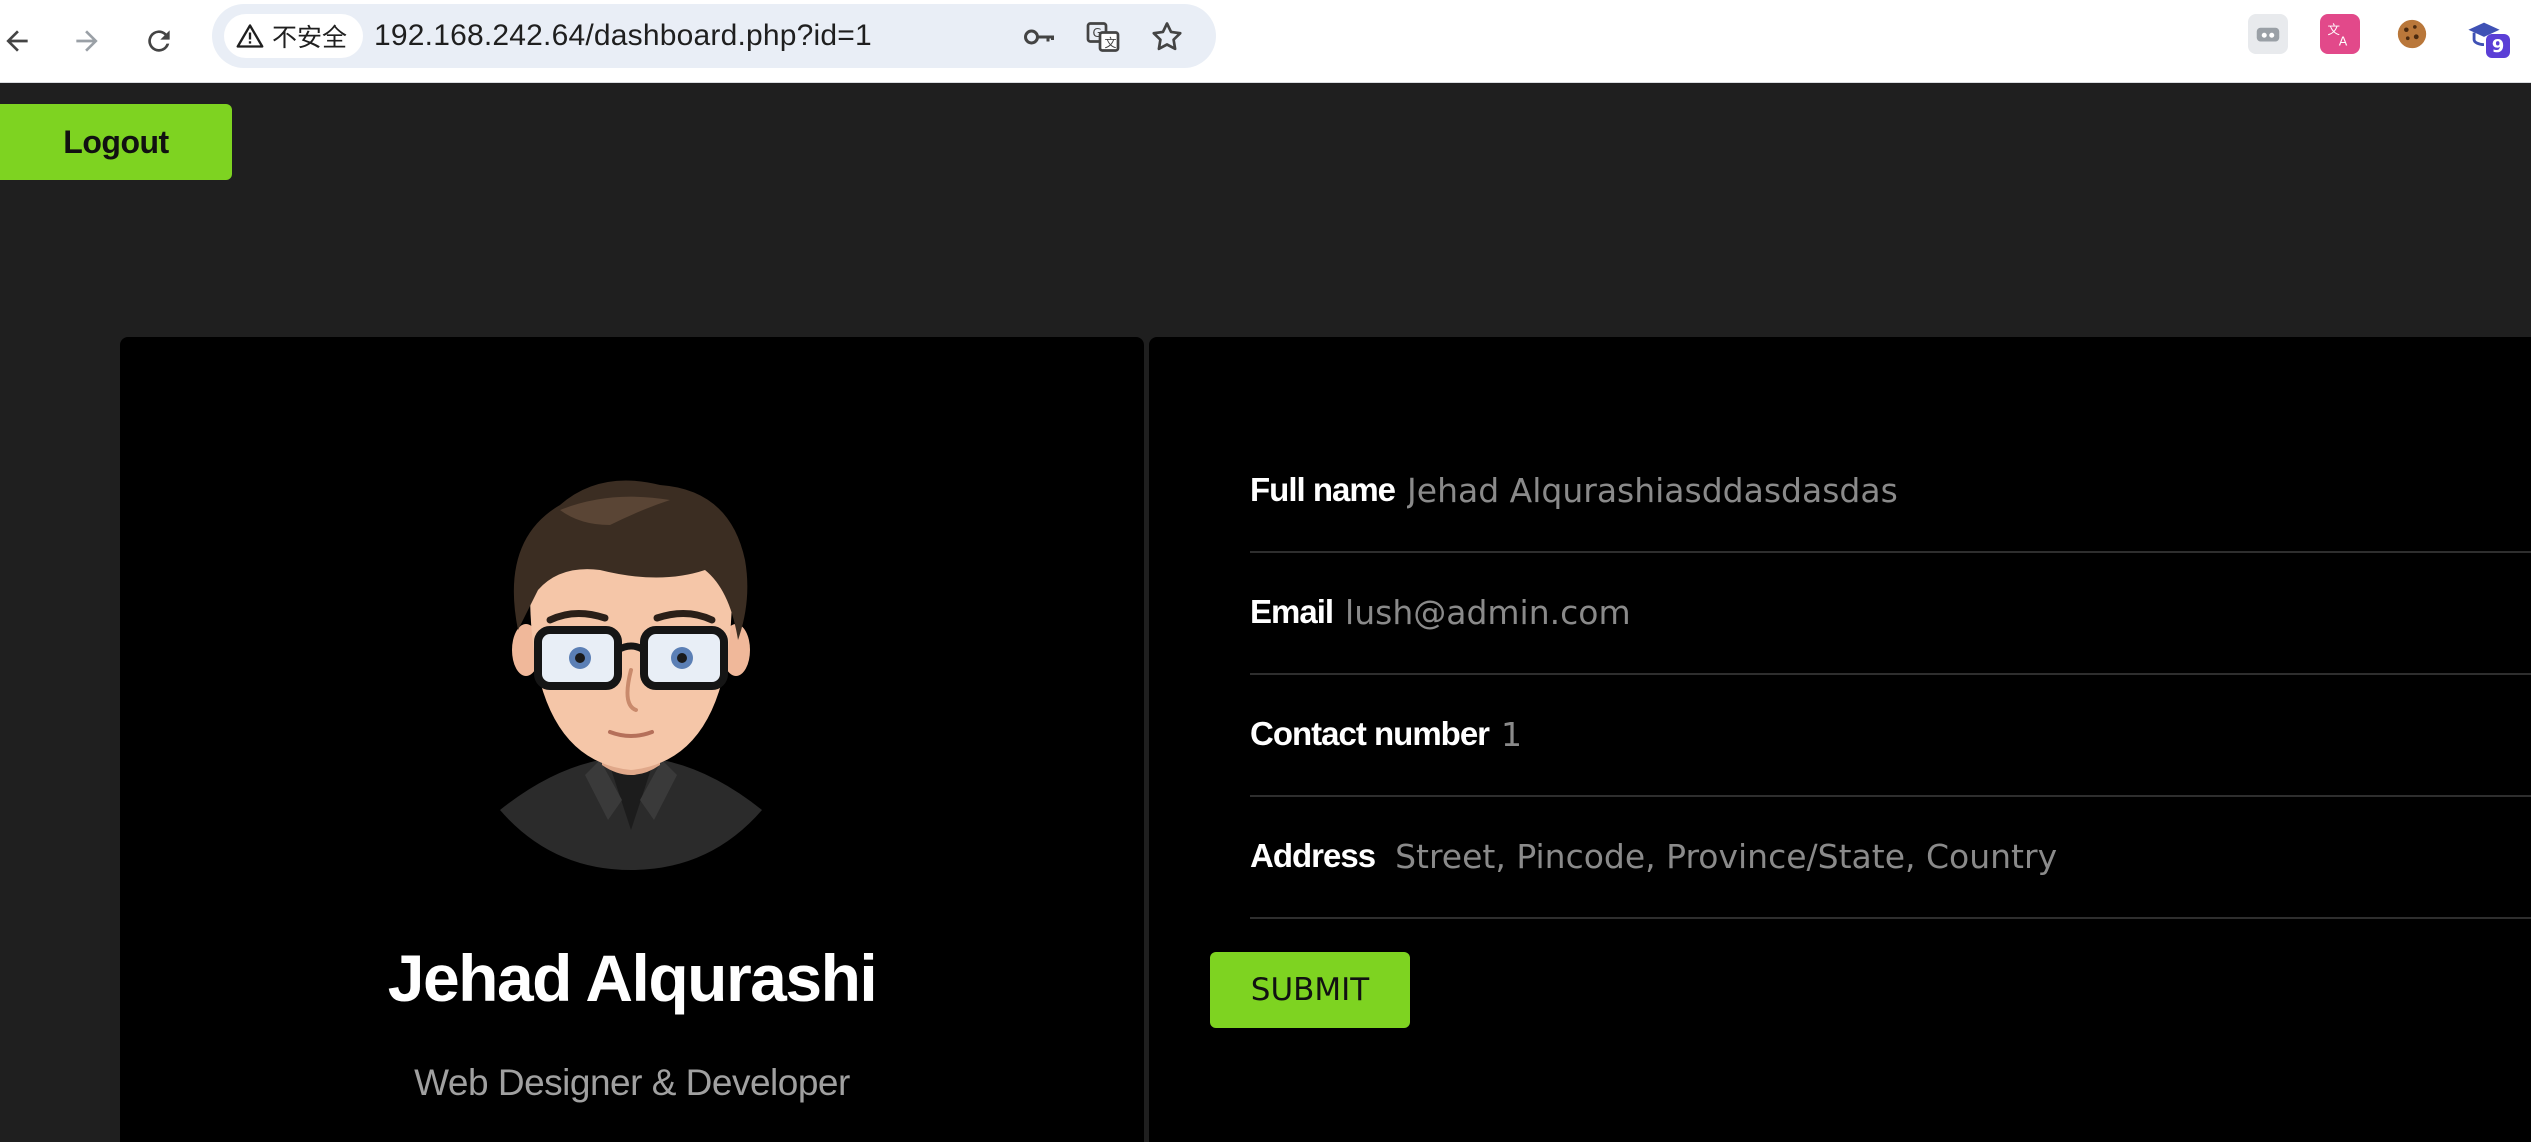 The height and width of the screenshot is (1142, 2531). I want to click on svg-text: 文, so click(1111, 42).